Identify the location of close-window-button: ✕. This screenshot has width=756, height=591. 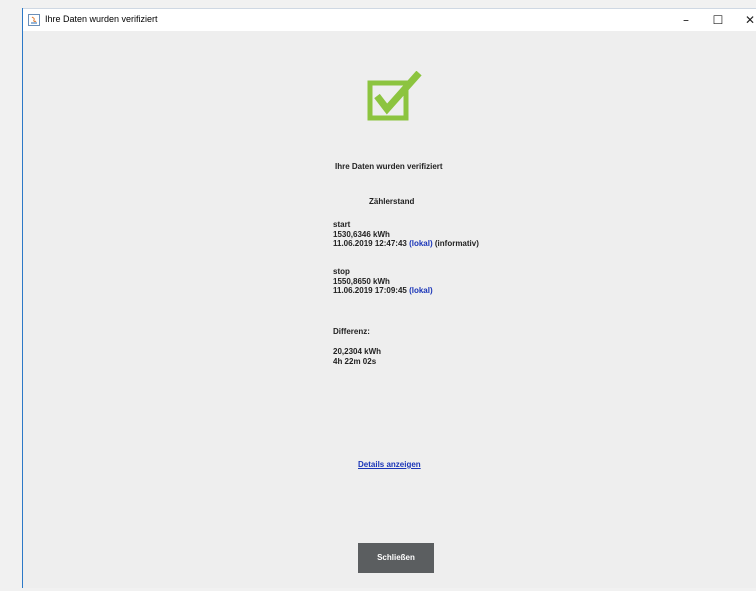
(745, 20).